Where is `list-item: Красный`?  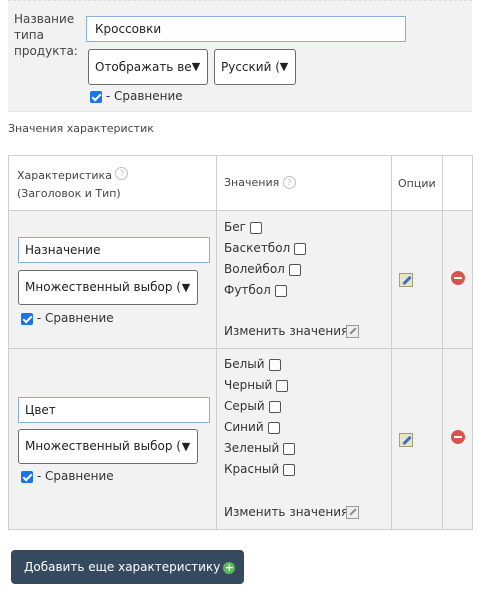
list-item: Красный is located at coordinates (260, 469).